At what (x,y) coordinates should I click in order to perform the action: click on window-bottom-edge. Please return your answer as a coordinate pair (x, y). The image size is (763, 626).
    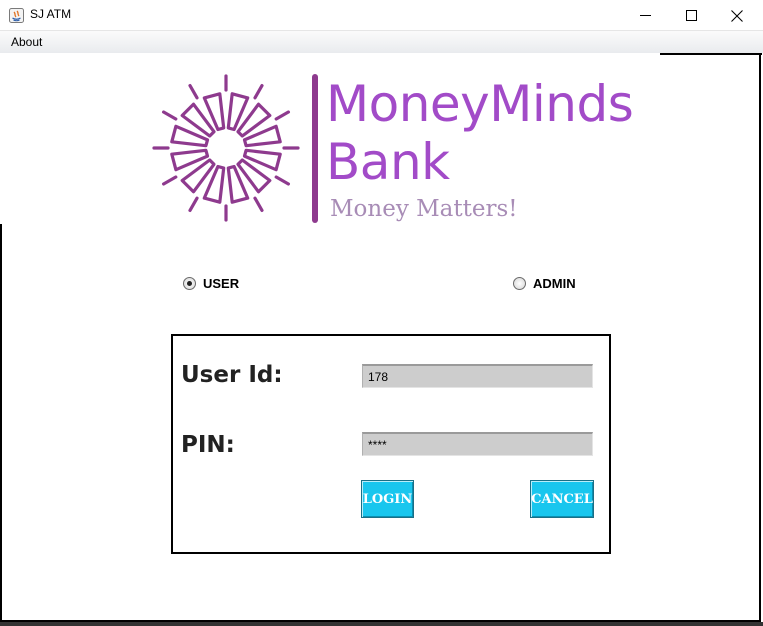
    Looking at the image, I should click on (381, 624).